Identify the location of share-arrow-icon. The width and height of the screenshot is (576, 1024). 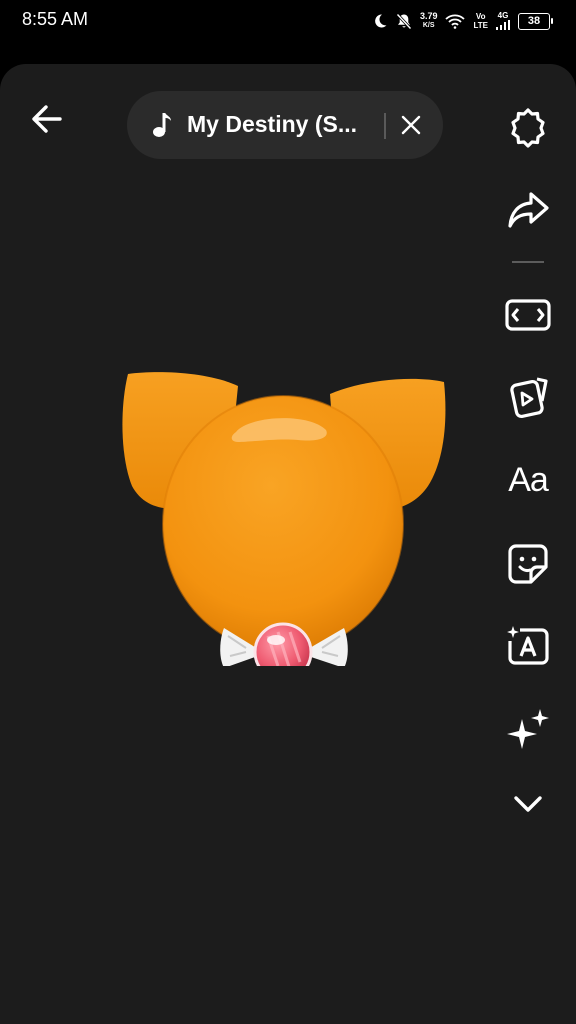
(528, 210).